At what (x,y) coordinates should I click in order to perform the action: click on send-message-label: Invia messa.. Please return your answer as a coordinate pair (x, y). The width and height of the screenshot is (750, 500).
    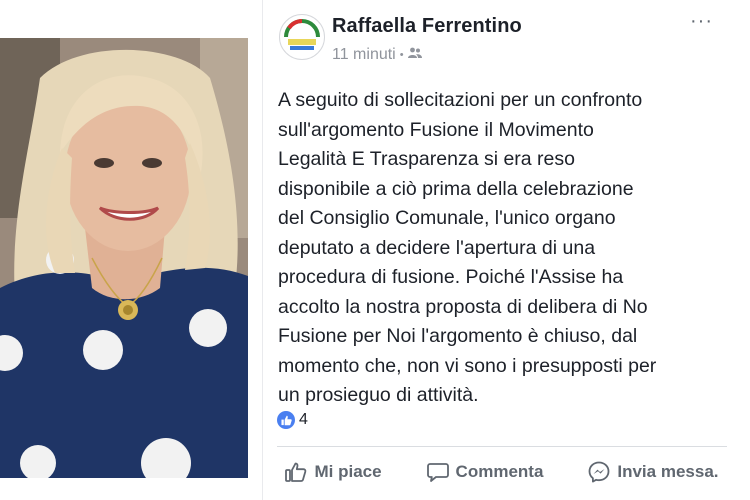
    Looking at the image, I should click on (668, 471).